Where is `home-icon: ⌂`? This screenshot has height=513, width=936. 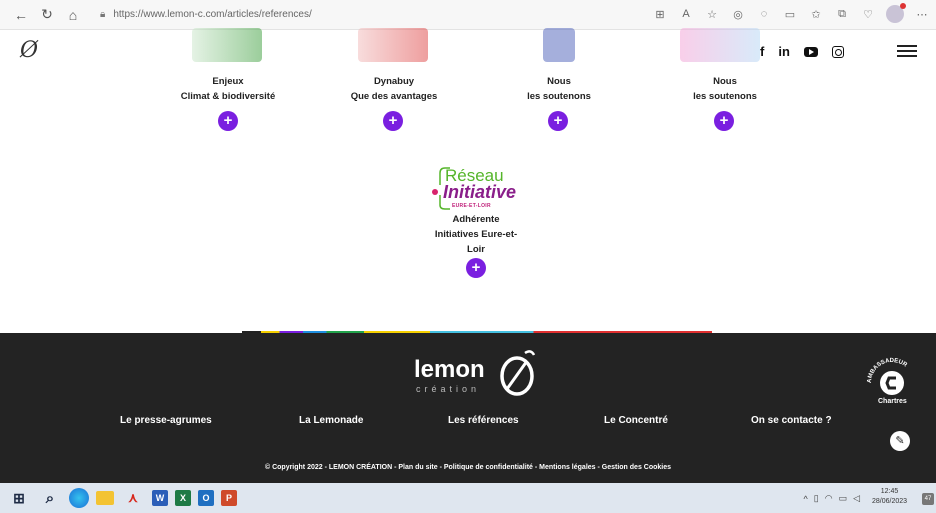
home-icon: ⌂ is located at coordinates (73, 15).